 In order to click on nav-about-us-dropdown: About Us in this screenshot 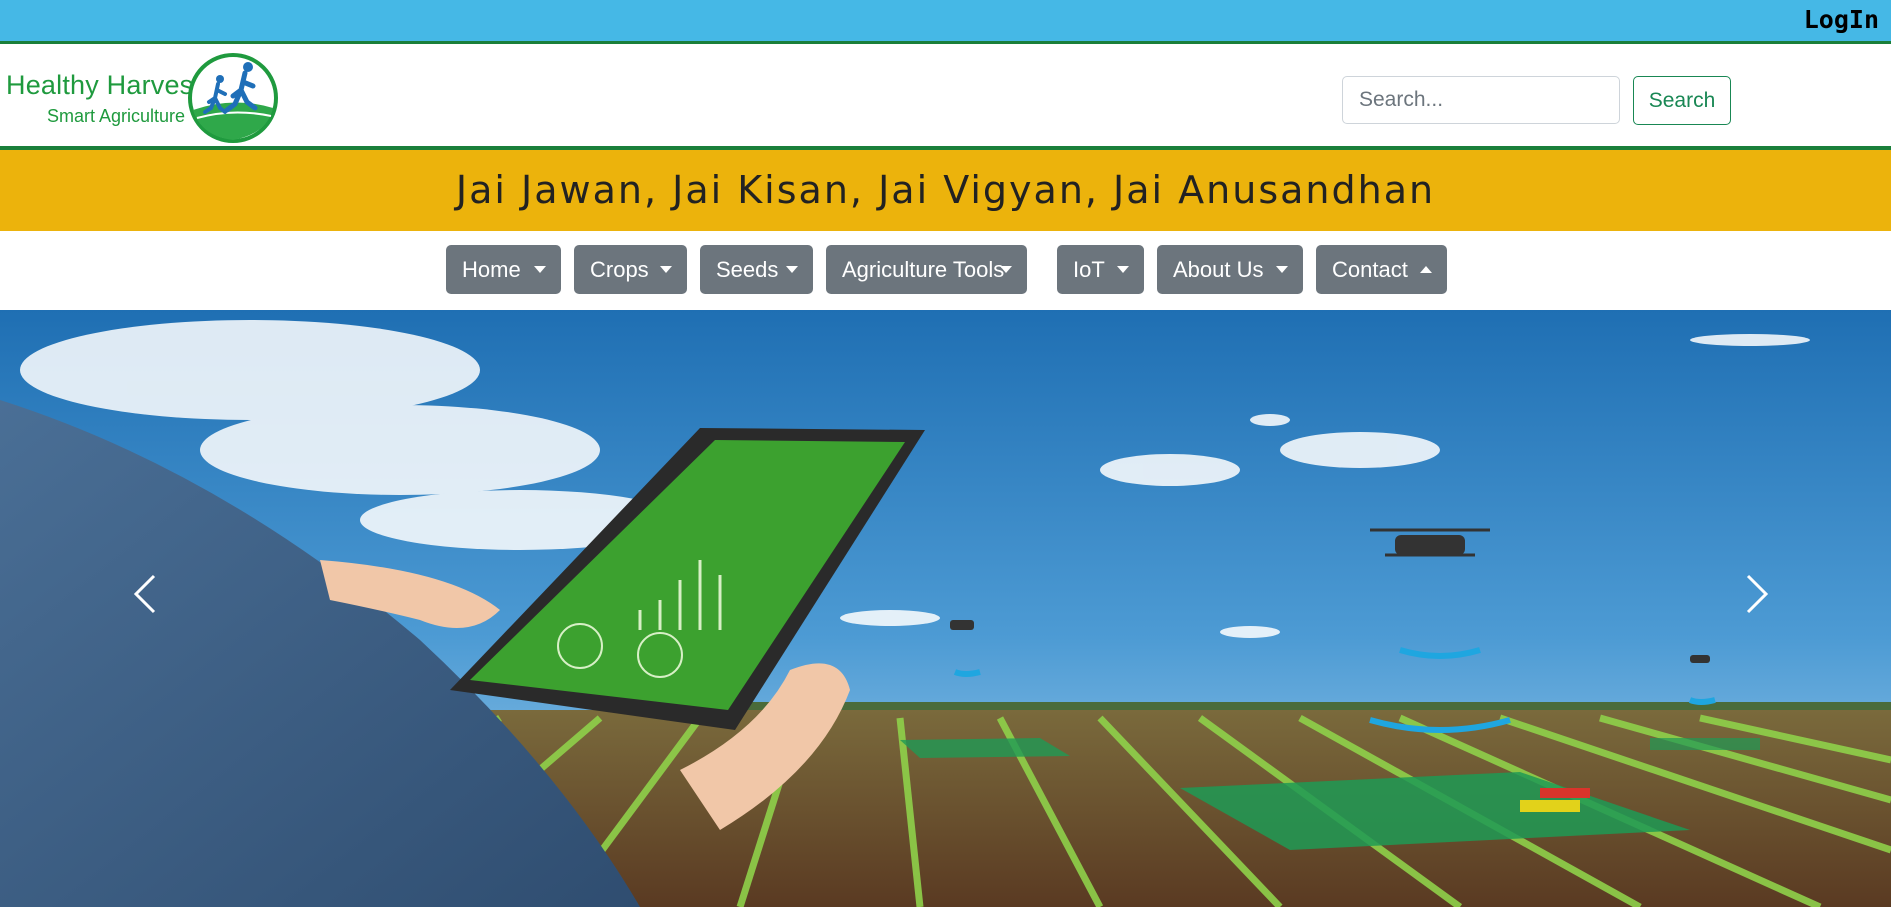, I will do `click(1230, 269)`.